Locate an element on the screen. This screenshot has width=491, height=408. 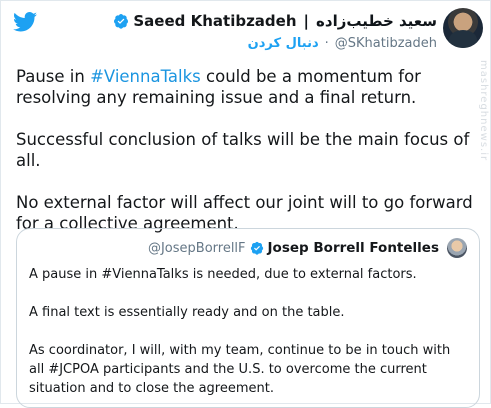
author-name-persian: سعید خطیب‌زاده is located at coordinates (376, 21).